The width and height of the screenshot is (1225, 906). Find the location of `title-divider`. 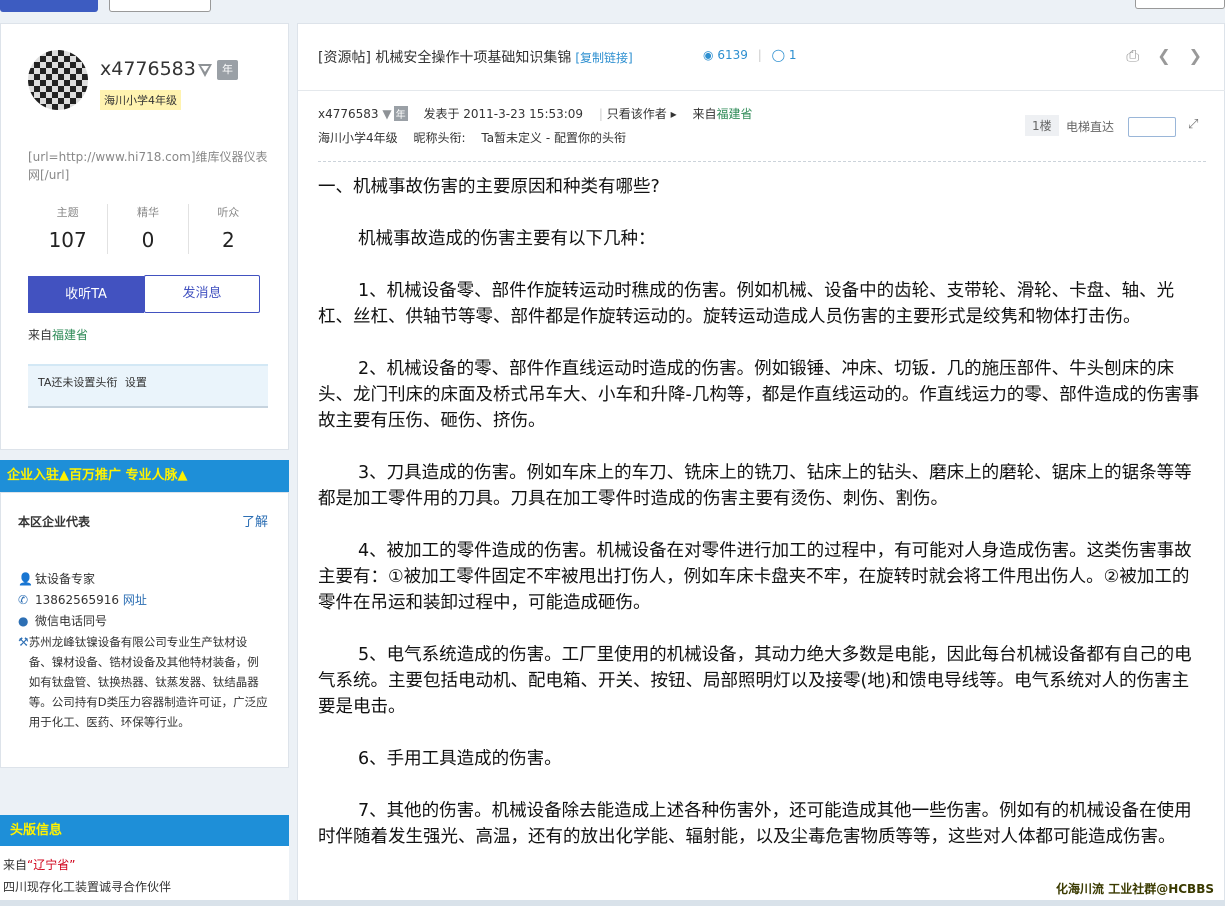

title-divider is located at coordinates (761, 90).